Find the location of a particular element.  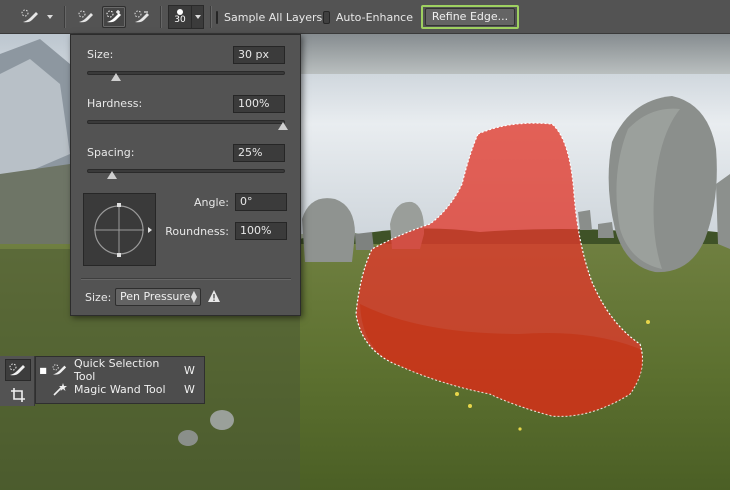

crop-tool-button is located at coordinates (18, 395).